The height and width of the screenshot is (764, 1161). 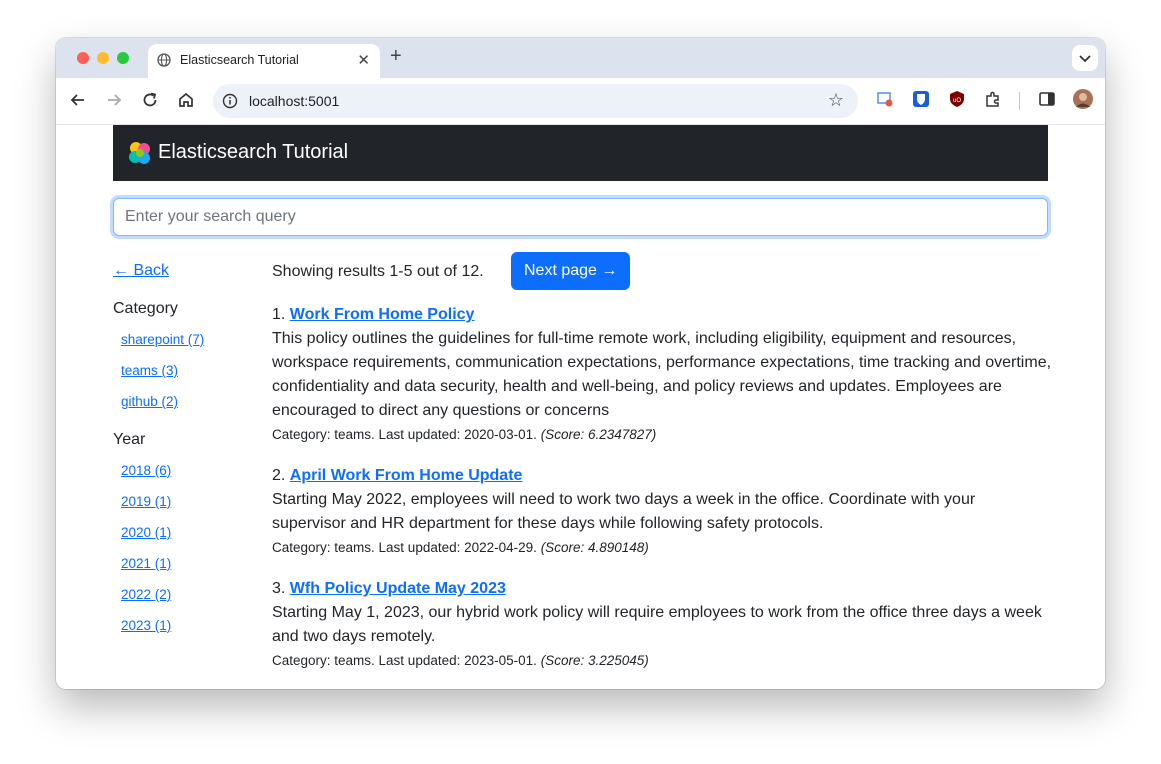 What do you see at coordinates (186, 100) in the screenshot?
I see `home-icon` at bounding box center [186, 100].